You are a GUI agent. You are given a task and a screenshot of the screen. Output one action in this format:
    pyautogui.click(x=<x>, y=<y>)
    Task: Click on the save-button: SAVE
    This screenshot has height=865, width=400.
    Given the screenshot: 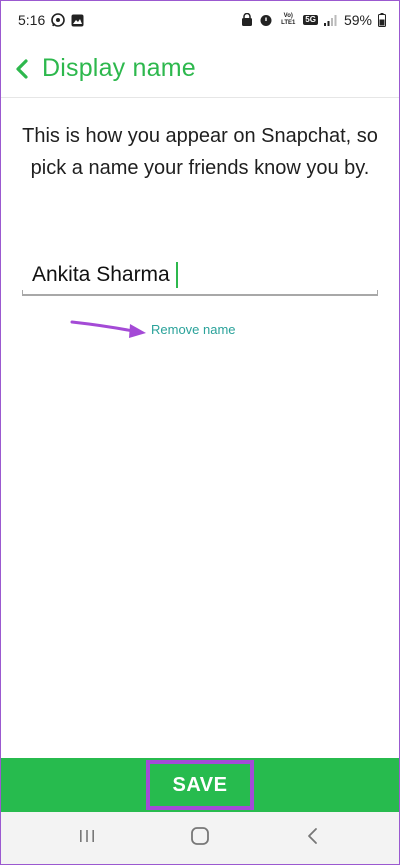 What is the action you would take?
    pyautogui.click(x=200, y=785)
    